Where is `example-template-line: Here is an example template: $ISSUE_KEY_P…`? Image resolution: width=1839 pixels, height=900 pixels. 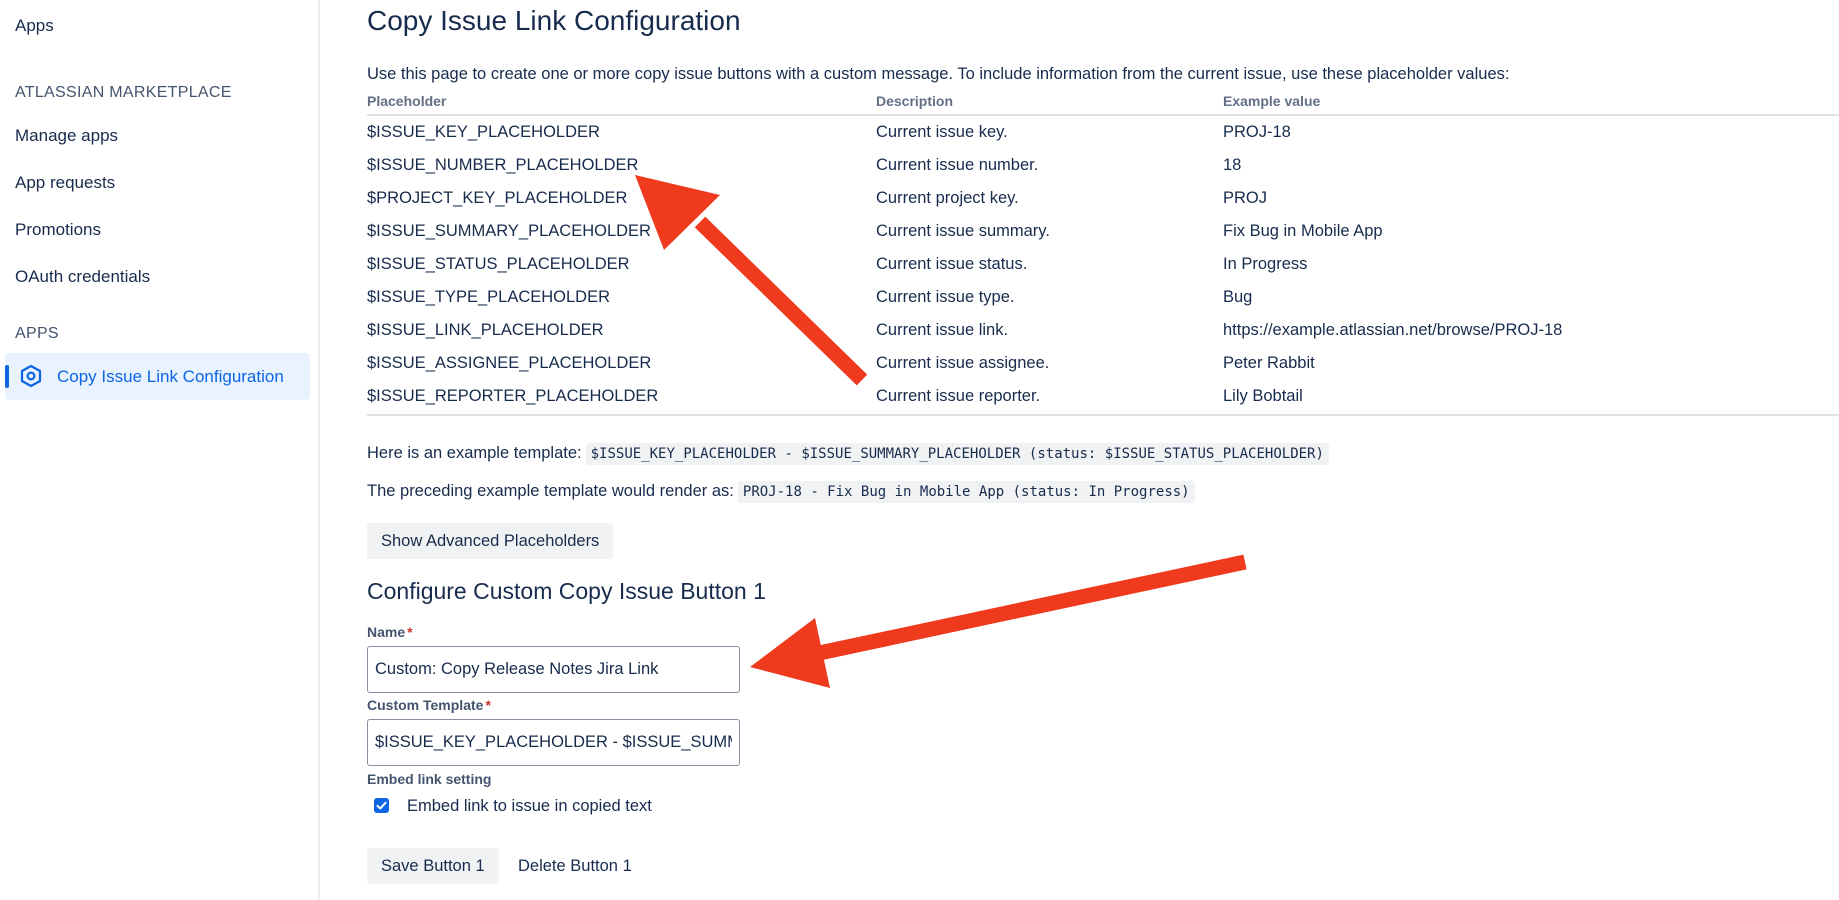 example-template-line: Here is an example template: $ISSUE_KEY_P… is located at coordinates (848, 454).